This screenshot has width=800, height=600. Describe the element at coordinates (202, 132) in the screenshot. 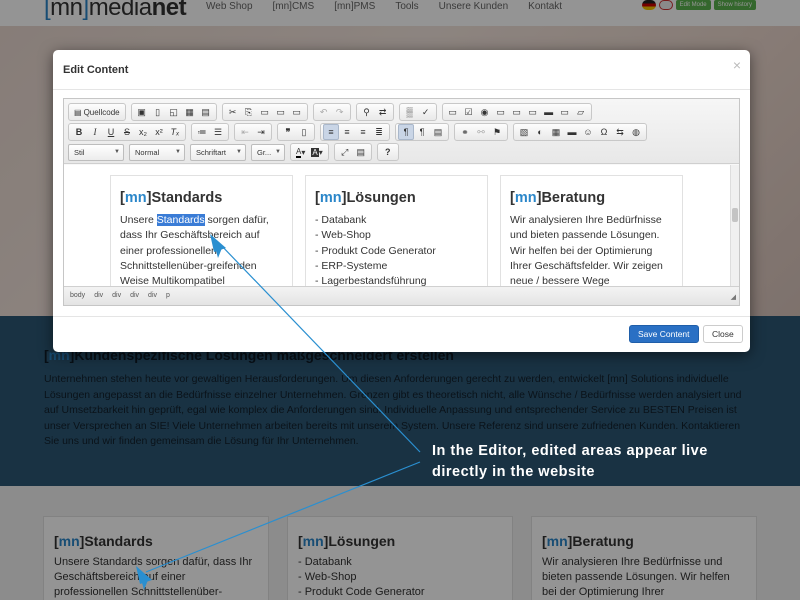

I see `numbered-list-icon: ≔` at that location.